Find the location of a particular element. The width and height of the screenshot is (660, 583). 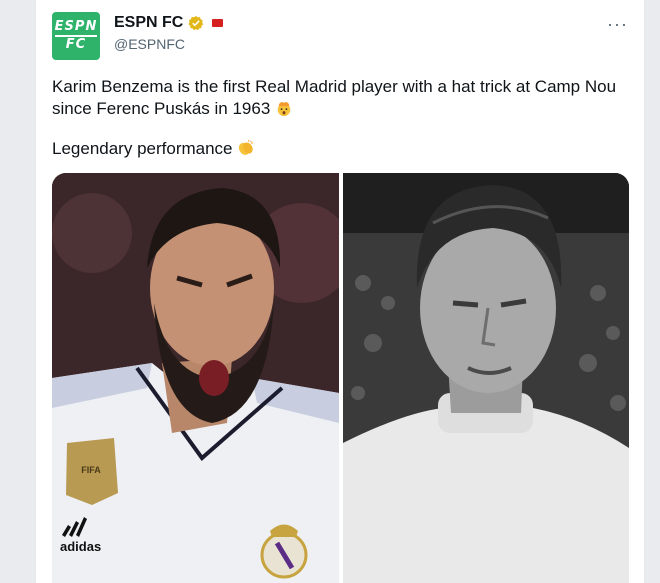

avatar-logo-line2: FC is located at coordinates (76, 44).